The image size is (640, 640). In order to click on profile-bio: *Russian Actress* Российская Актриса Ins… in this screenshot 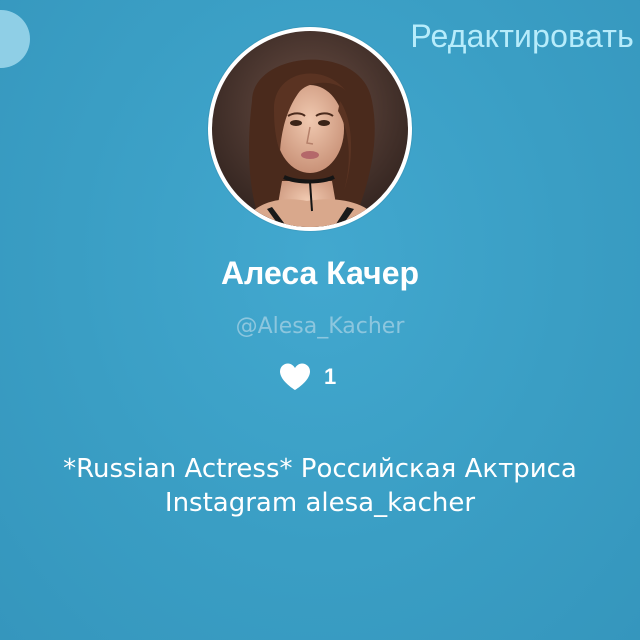, I will do `click(320, 486)`.